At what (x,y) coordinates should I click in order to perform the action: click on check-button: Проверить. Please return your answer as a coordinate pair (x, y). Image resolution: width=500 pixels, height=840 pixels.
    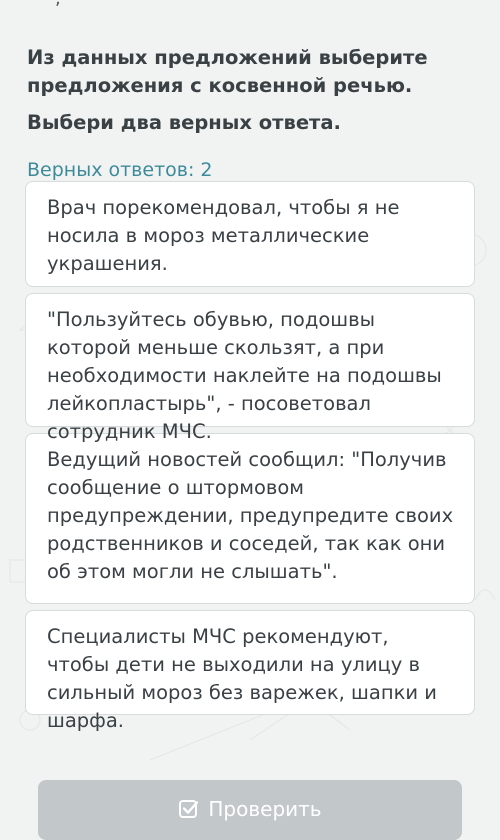
    Looking at the image, I should click on (250, 810).